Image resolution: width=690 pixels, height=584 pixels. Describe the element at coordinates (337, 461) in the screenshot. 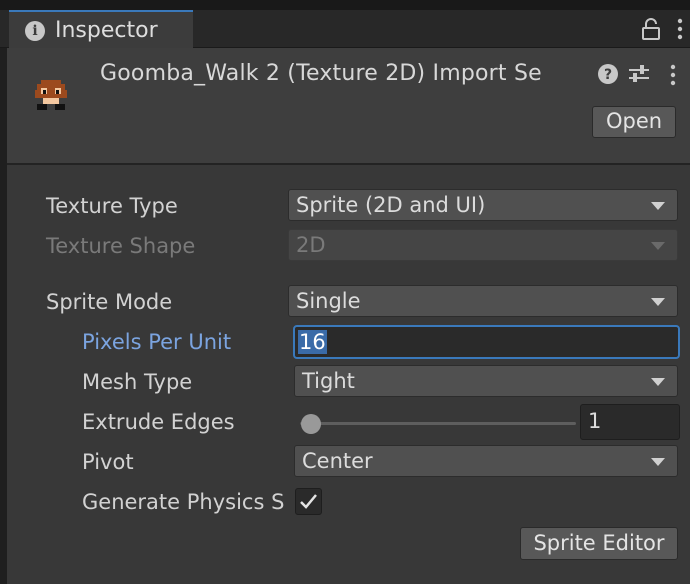

I see `pivot-value: Center` at that location.